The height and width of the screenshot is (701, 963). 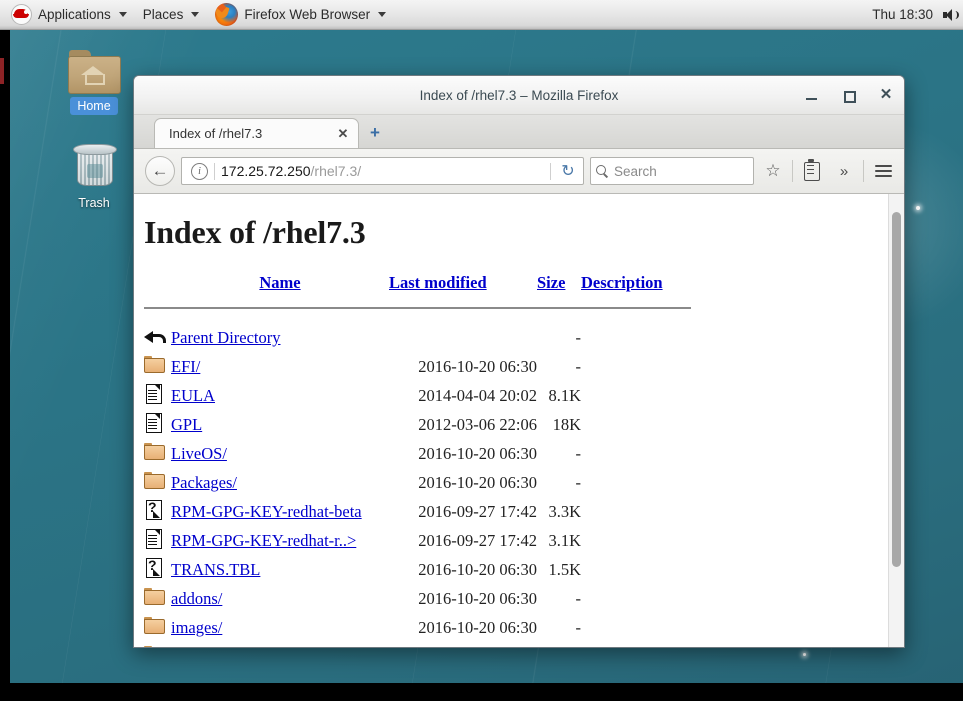 I want to click on row-name-cell: TRANS.TBL, so click(x=280, y=569).